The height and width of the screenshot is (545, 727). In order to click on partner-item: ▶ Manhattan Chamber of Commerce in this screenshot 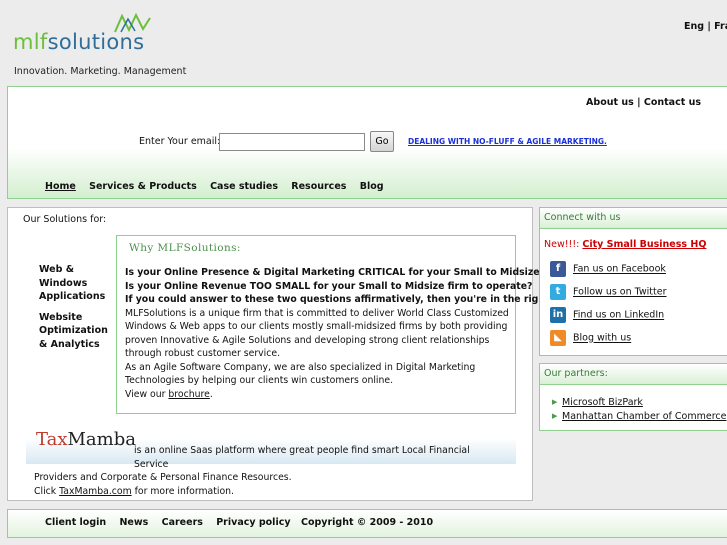, I will do `click(639, 416)`.